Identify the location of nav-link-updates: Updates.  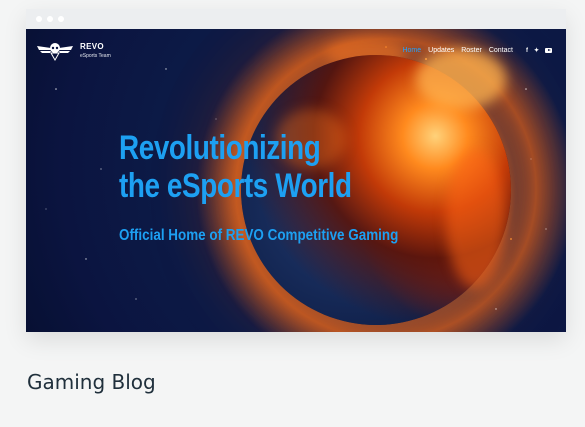
(441, 50).